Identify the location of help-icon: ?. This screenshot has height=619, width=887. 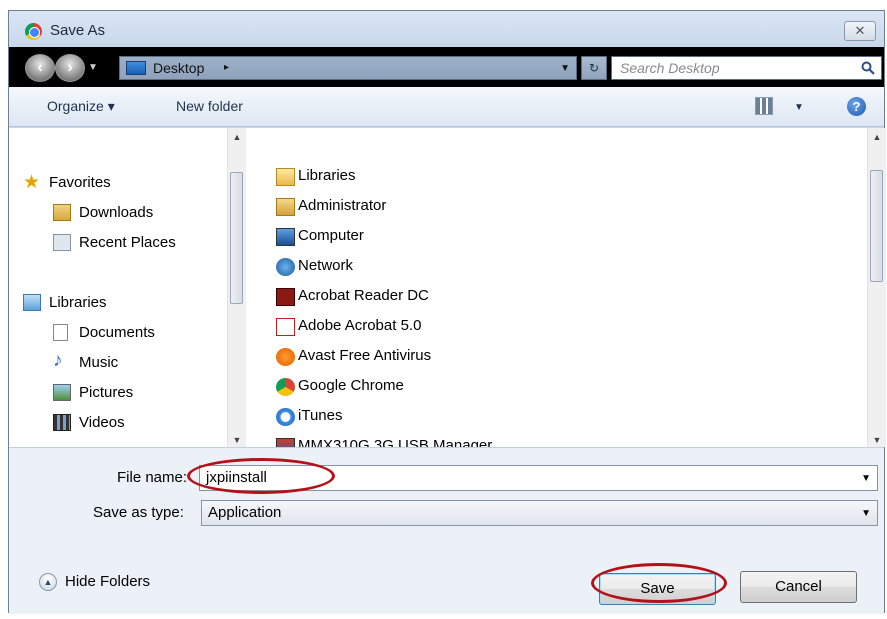
(856, 106).